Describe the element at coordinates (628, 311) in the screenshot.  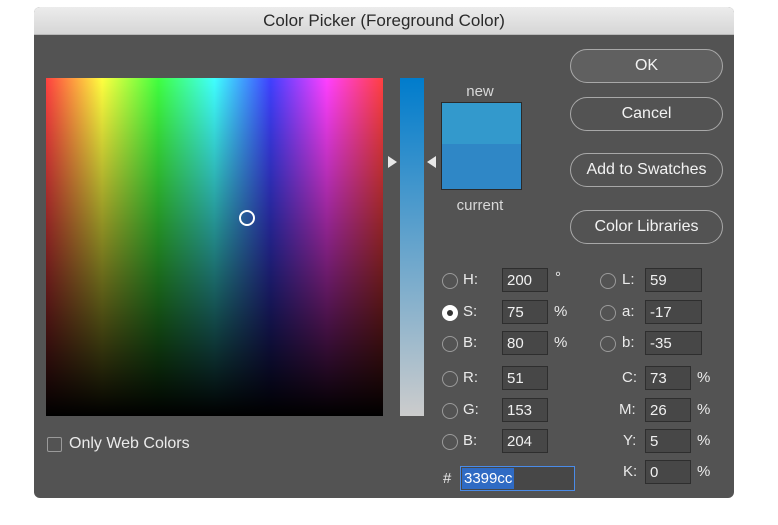
I see `a-label: a:` at that location.